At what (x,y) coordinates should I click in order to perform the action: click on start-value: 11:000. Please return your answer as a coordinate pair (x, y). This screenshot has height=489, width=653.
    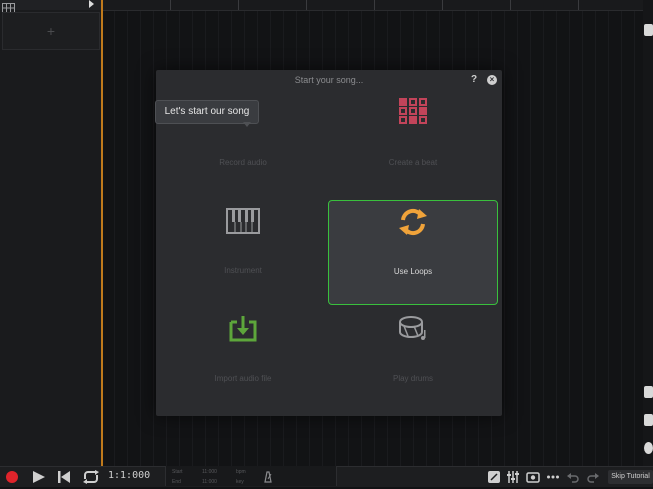
    Looking at the image, I should click on (209, 472).